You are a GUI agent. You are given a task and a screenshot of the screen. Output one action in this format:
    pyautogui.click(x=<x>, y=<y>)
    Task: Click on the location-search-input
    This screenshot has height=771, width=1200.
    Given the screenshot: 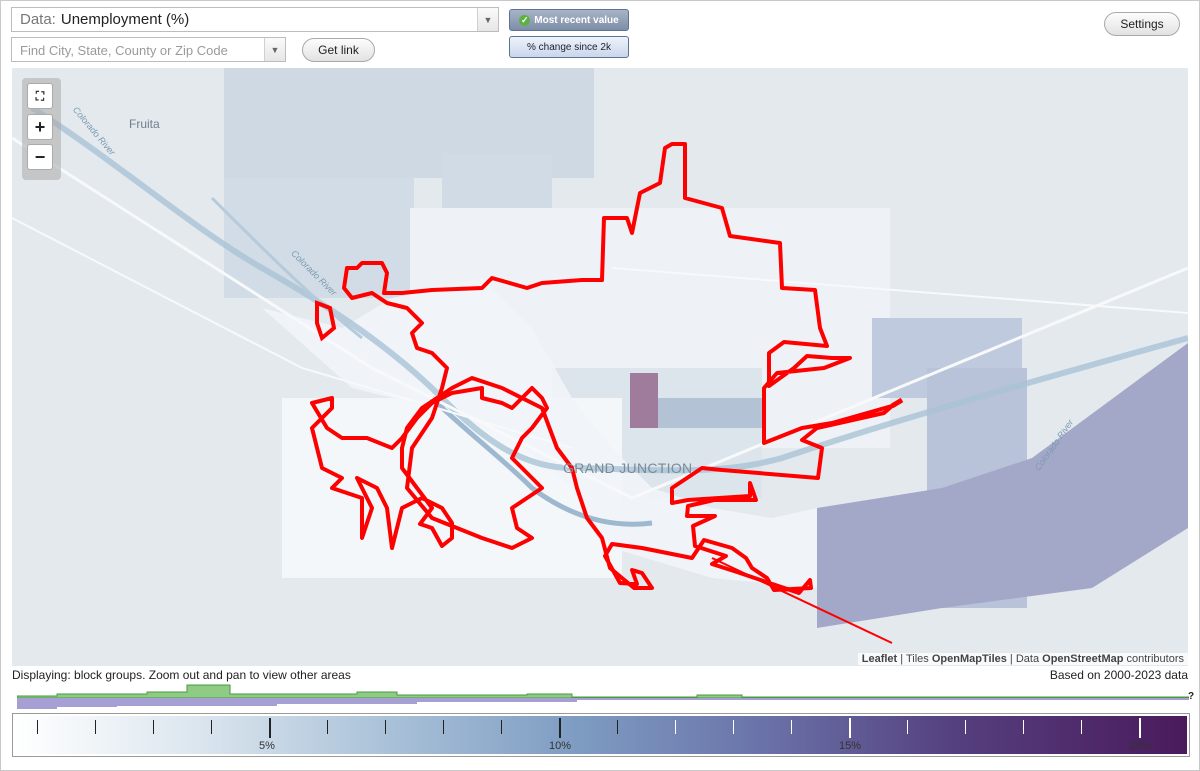 What is the action you would take?
    pyautogui.click(x=139, y=50)
    